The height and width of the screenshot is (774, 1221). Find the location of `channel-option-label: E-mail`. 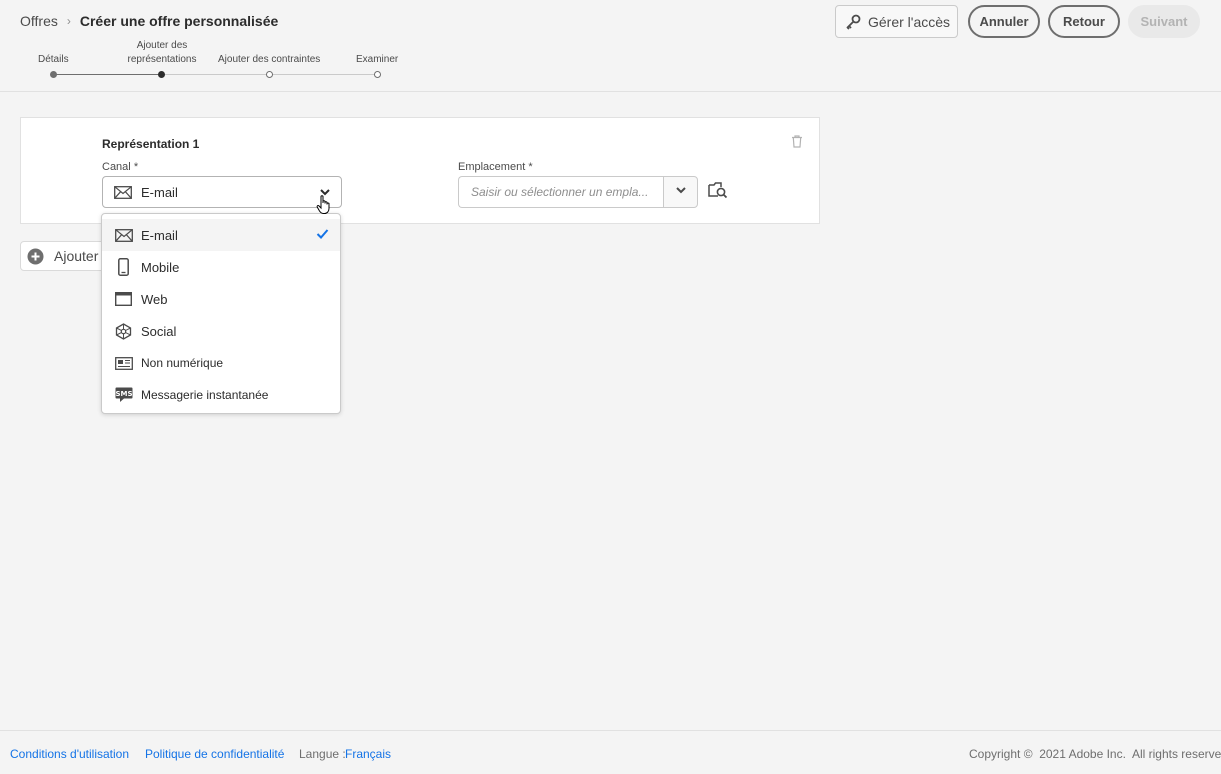

channel-option-label: E-mail is located at coordinates (159, 235).